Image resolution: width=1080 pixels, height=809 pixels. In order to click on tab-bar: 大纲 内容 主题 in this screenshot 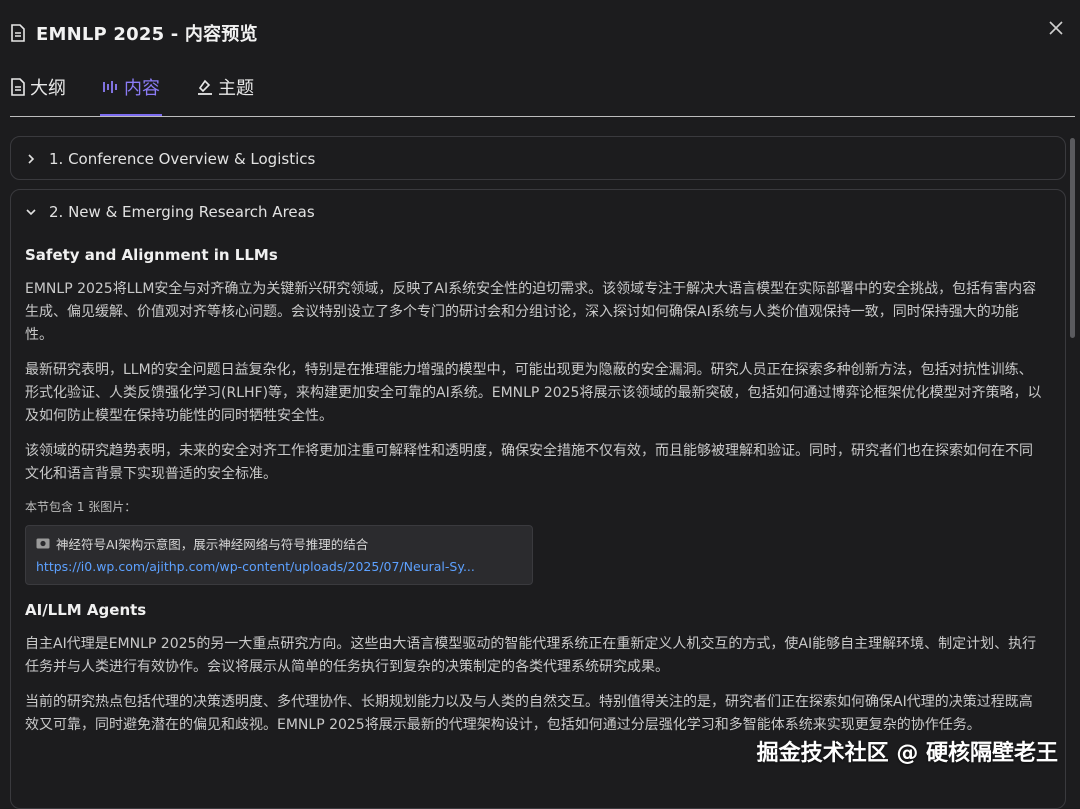, I will do `click(132, 93)`.